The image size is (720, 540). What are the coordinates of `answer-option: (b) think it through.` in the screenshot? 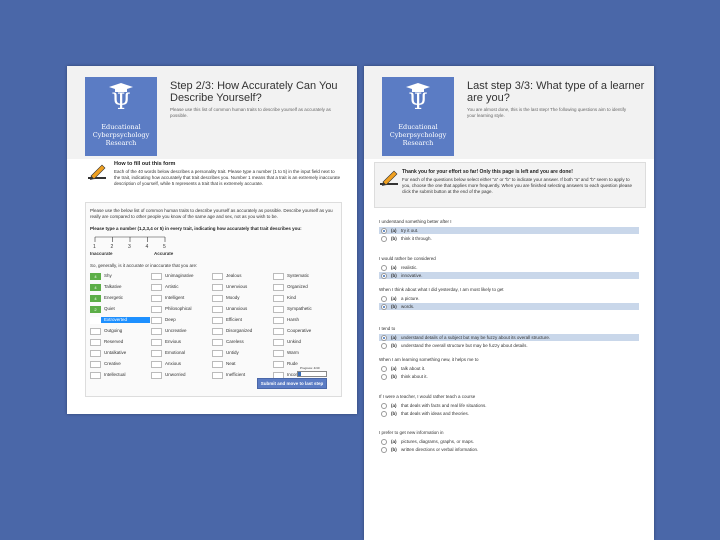 It's located at (509, 238).